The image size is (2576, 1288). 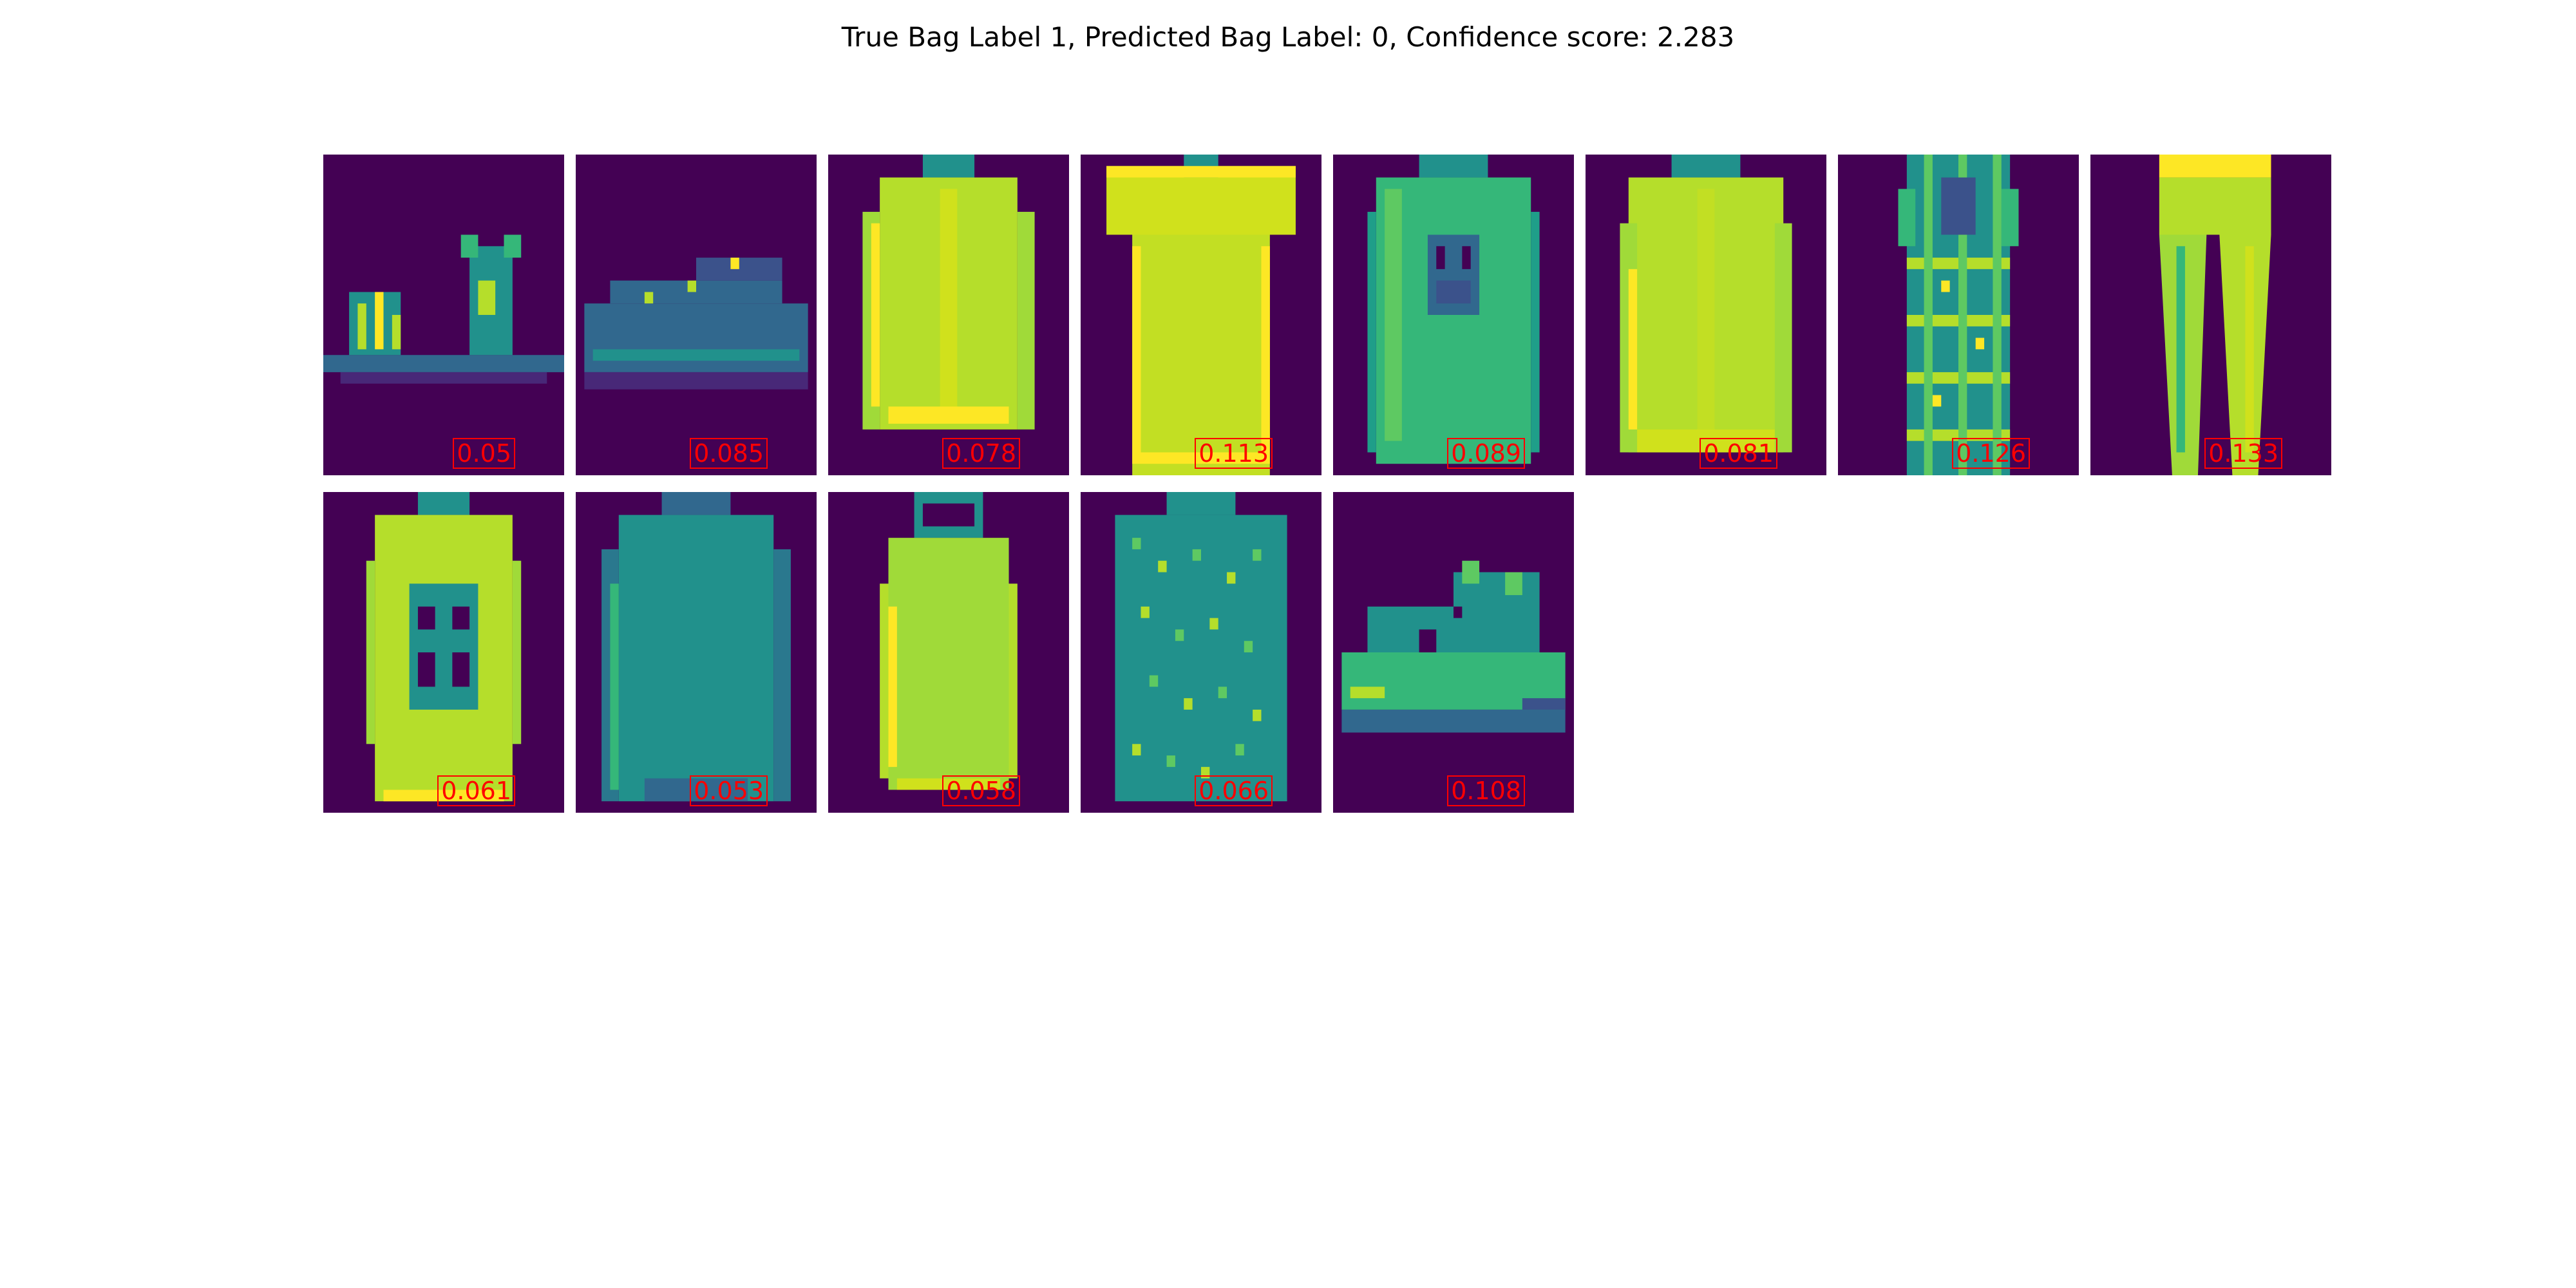 What do you see at coordinates (729, 453) in the screenshot?
I see `attention-score: 0.085` at bounding box center [729, 453].